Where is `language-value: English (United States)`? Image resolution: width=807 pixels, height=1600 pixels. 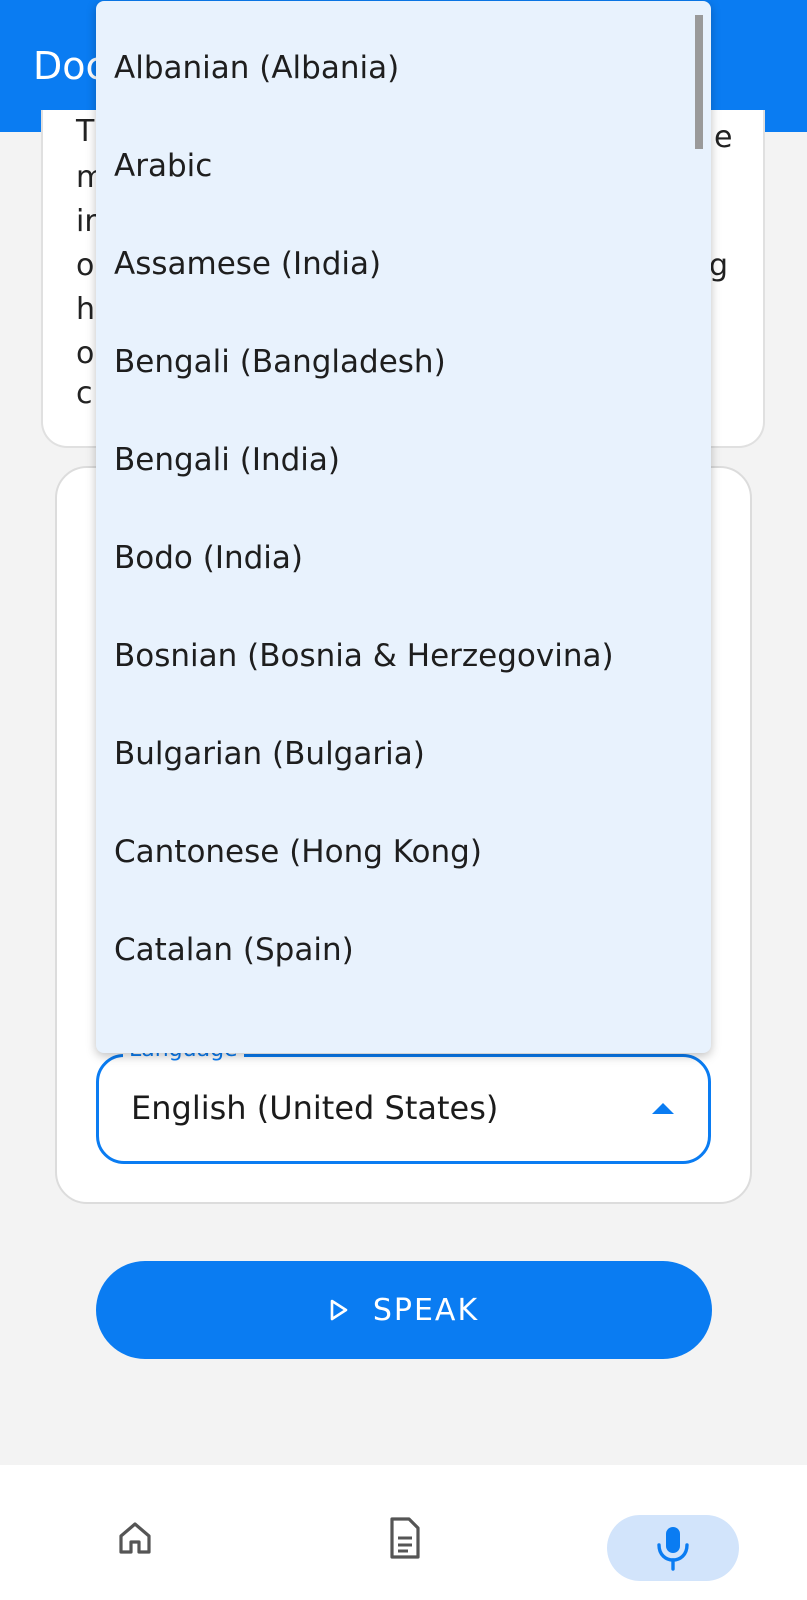 language-value: English (United States) is located at coordinates (315, 1108).